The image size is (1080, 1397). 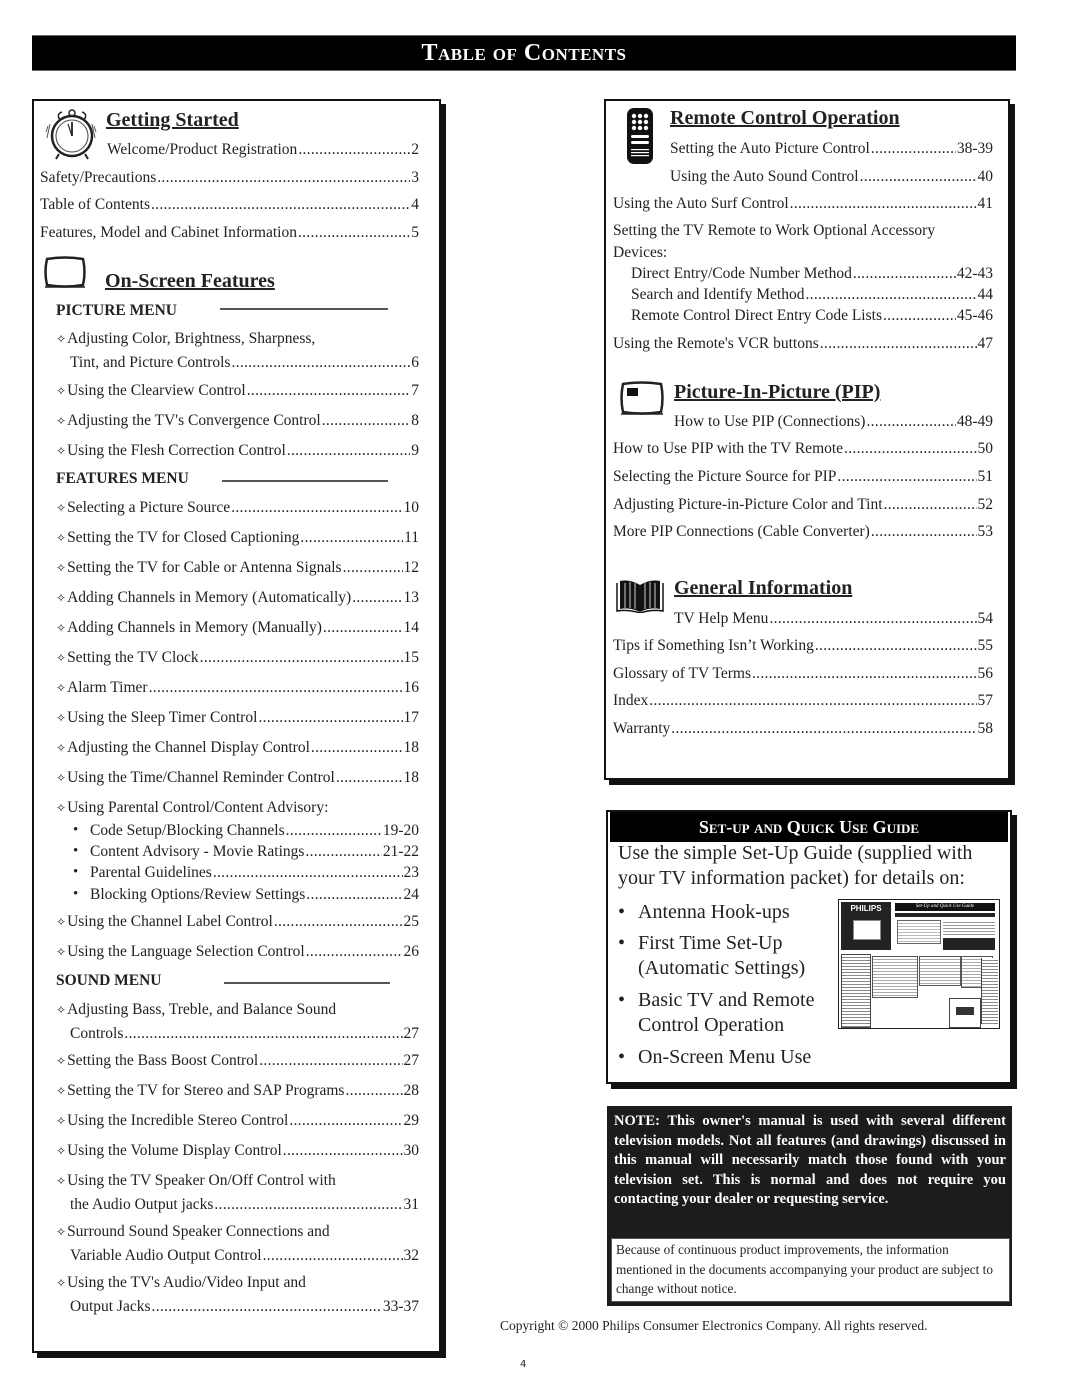 I want to click on pip-screen-icon, so click(x=642, y=398).